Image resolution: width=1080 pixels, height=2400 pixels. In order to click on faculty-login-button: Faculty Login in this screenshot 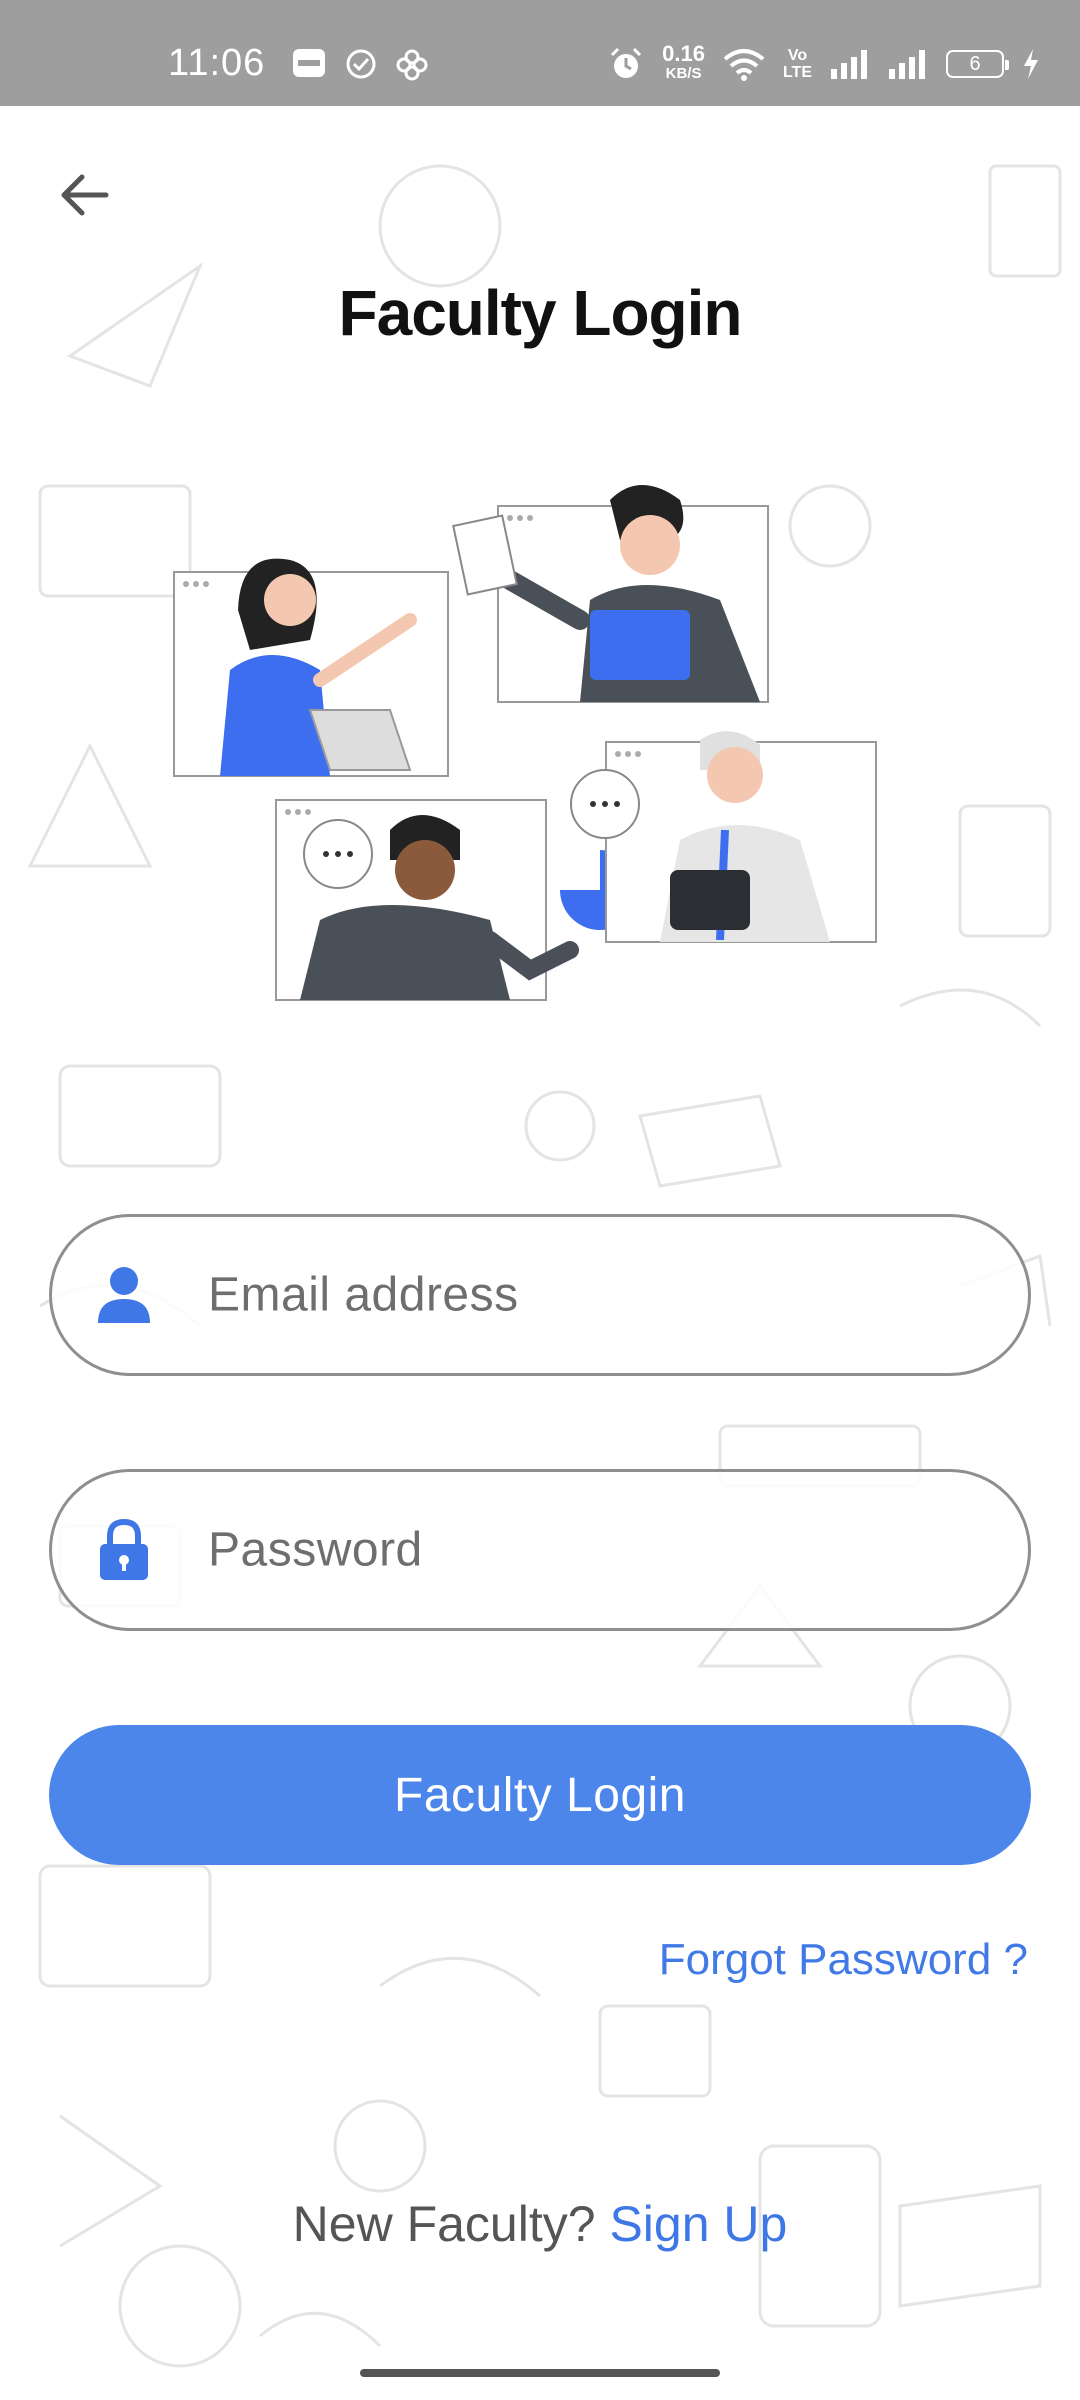, I will do `click(540, 1795)`.